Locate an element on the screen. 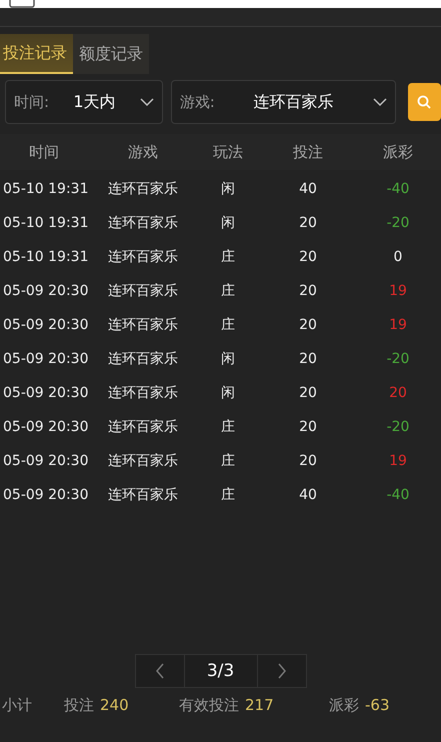  column-header: 游戏 is located at coordinates (143, 152).